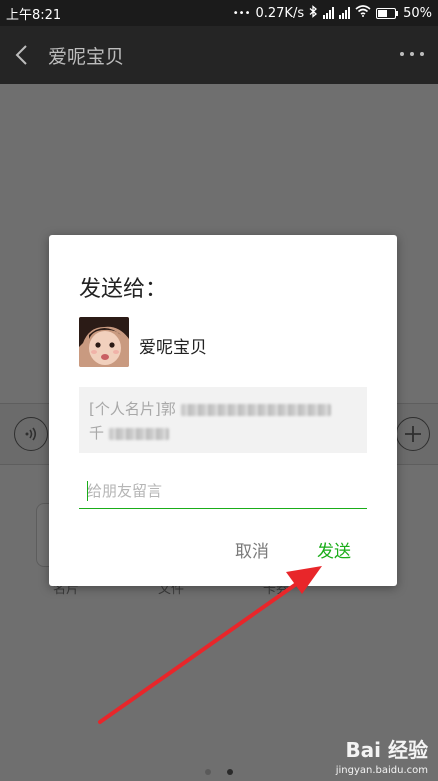 The width and height of the screenshot is (438, 781). What do you see at coordinates (173, 348) in the screenshot?
I see `contact-name: 爱呢宝贝` at bounding box center [173, 348].